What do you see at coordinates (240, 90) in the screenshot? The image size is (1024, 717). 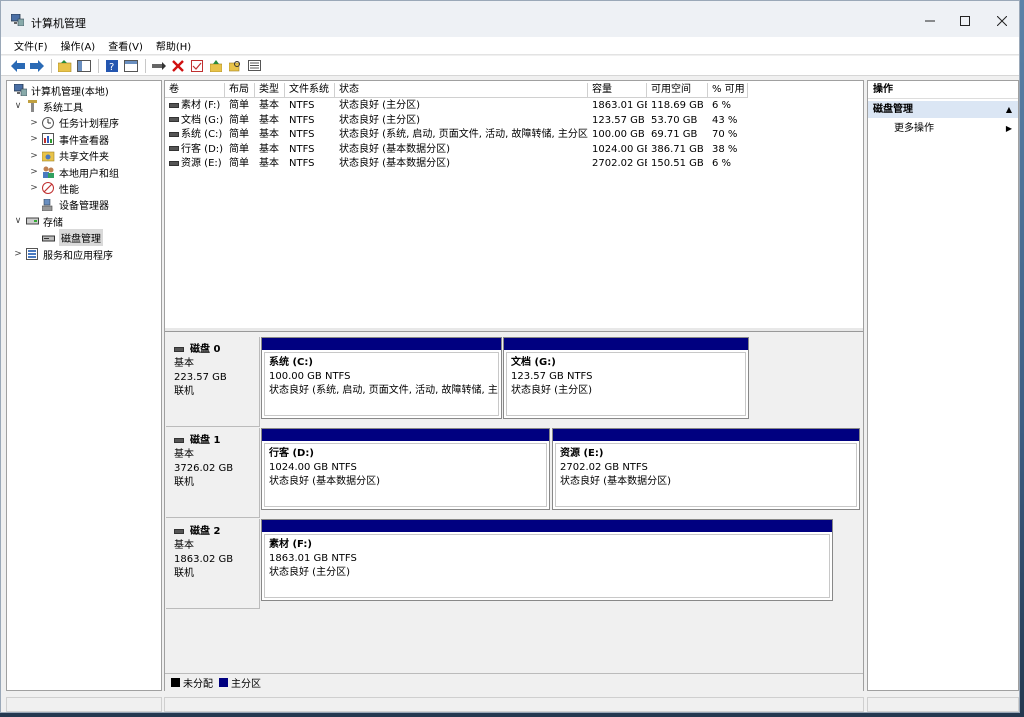 I see `column-header: 布局` at bounding box center [240, 90].